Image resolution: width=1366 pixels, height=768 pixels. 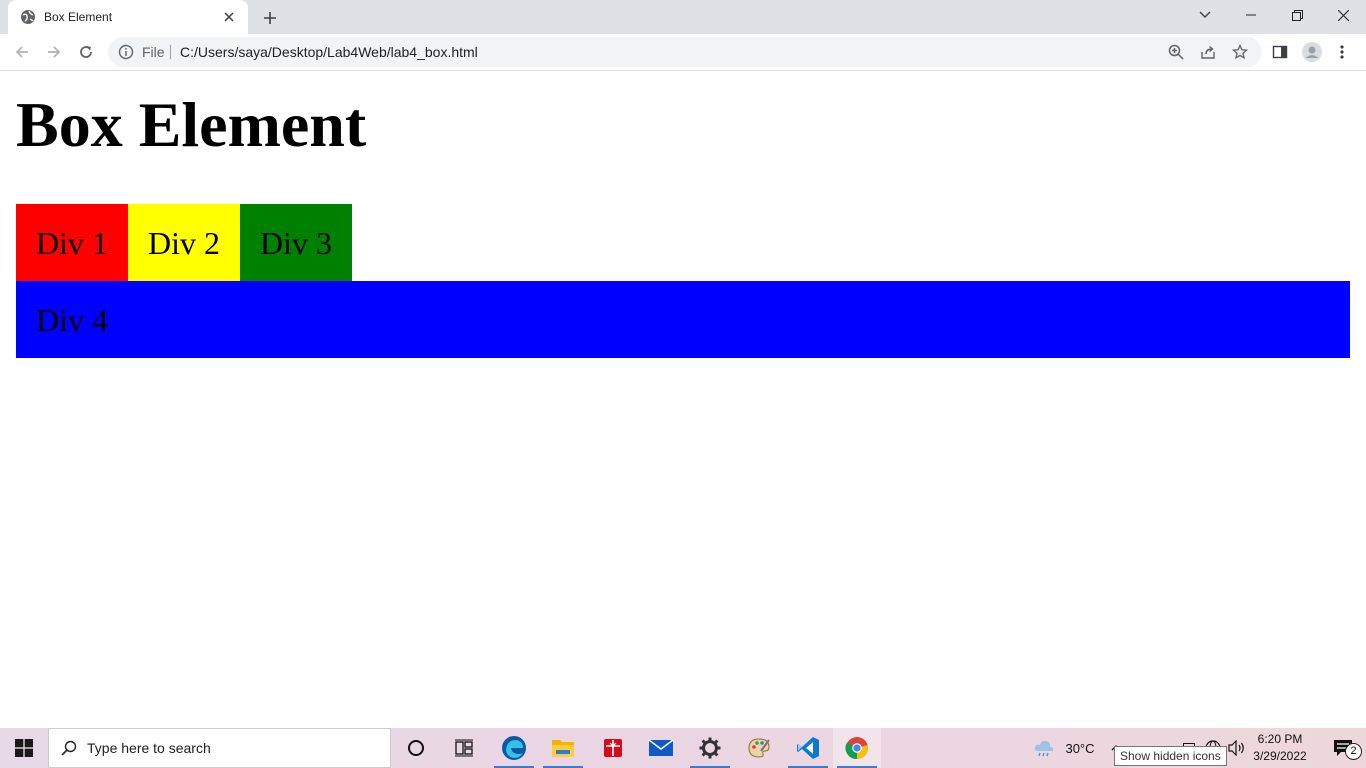 I want to click on box-div-2: Div 2, so click(x=184, y=242).